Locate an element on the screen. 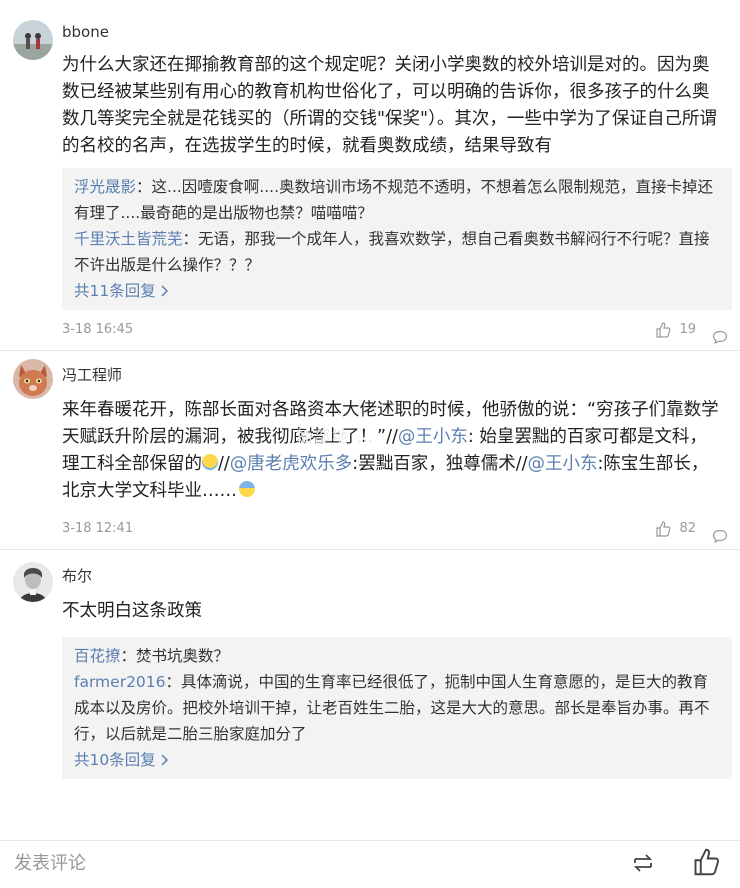  like-count: 19 is located at coordinates (687, 329).